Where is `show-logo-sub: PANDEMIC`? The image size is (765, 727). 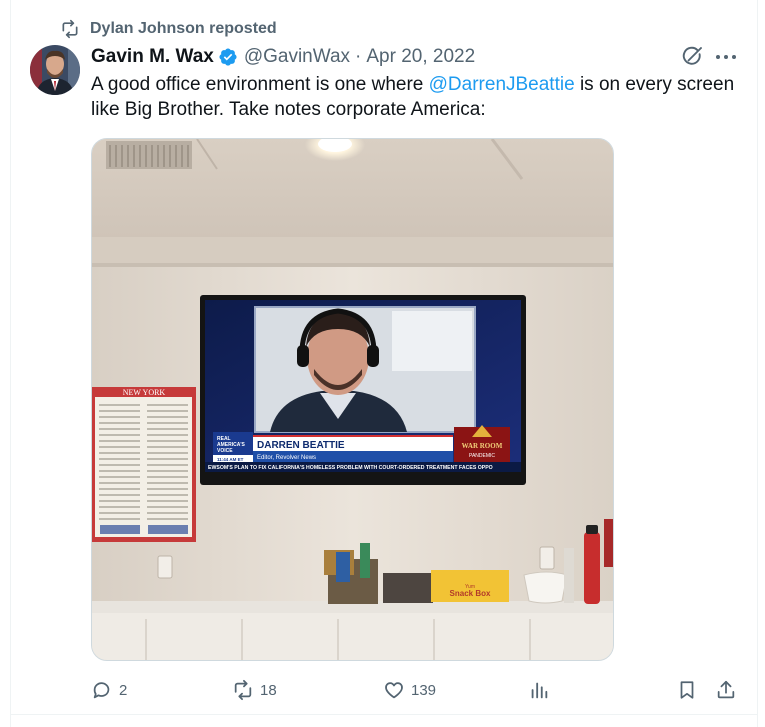 show-logo-sub: PANDEMIC is located at coordinates (482, 456).